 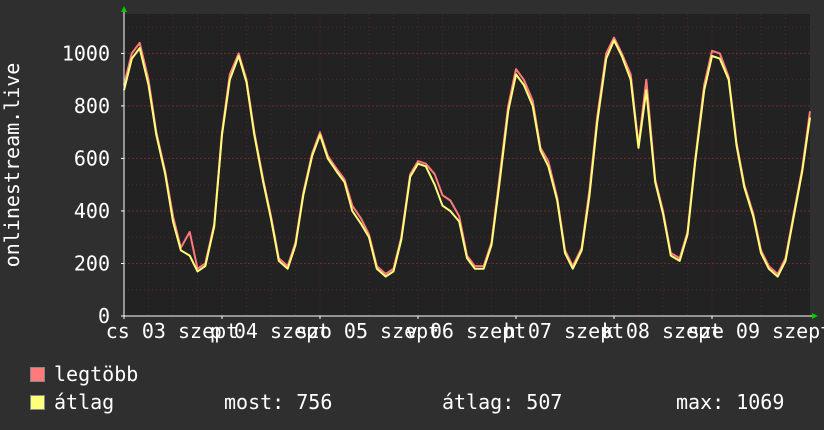 I want to click on y-tick-label: 200, so click(x=92, y=263).